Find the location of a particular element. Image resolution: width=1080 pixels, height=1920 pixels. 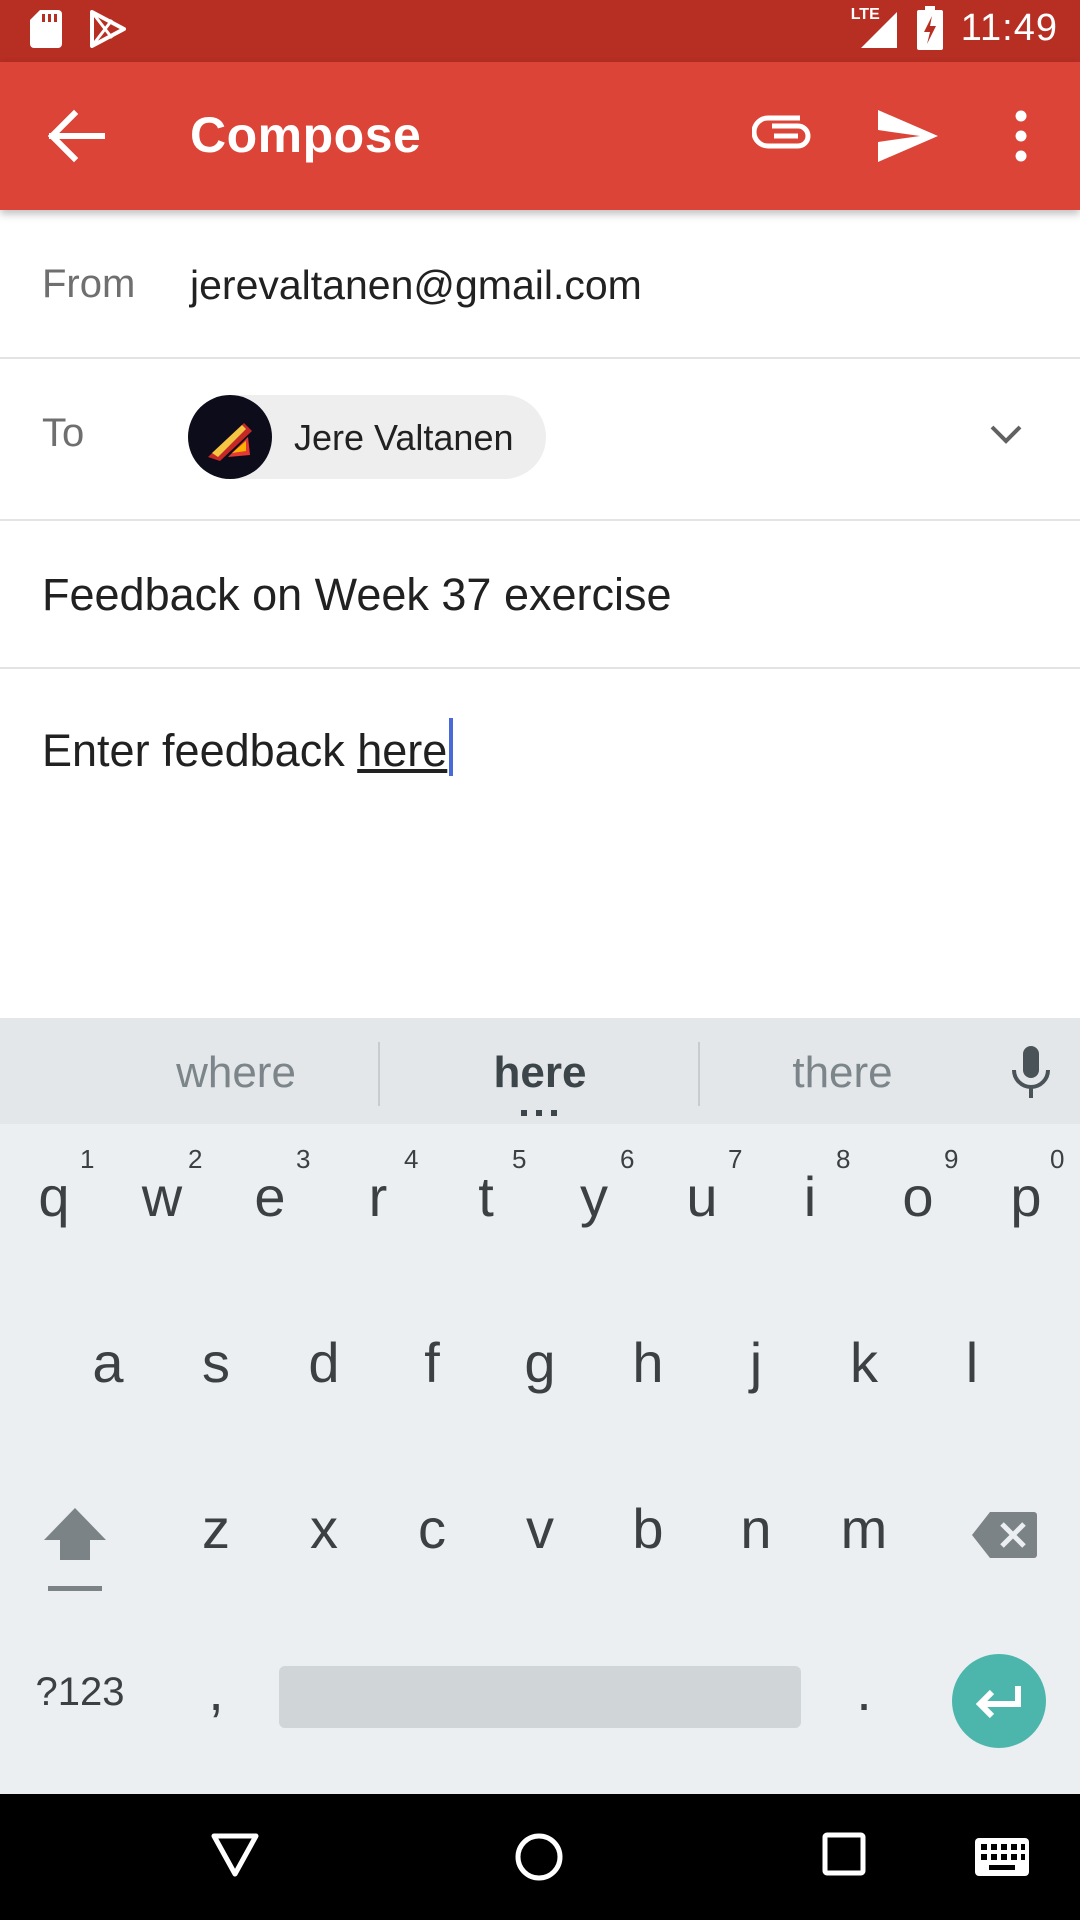

subject-row: Feedback on Week 37 exercise is located at coordinates (540, 595).